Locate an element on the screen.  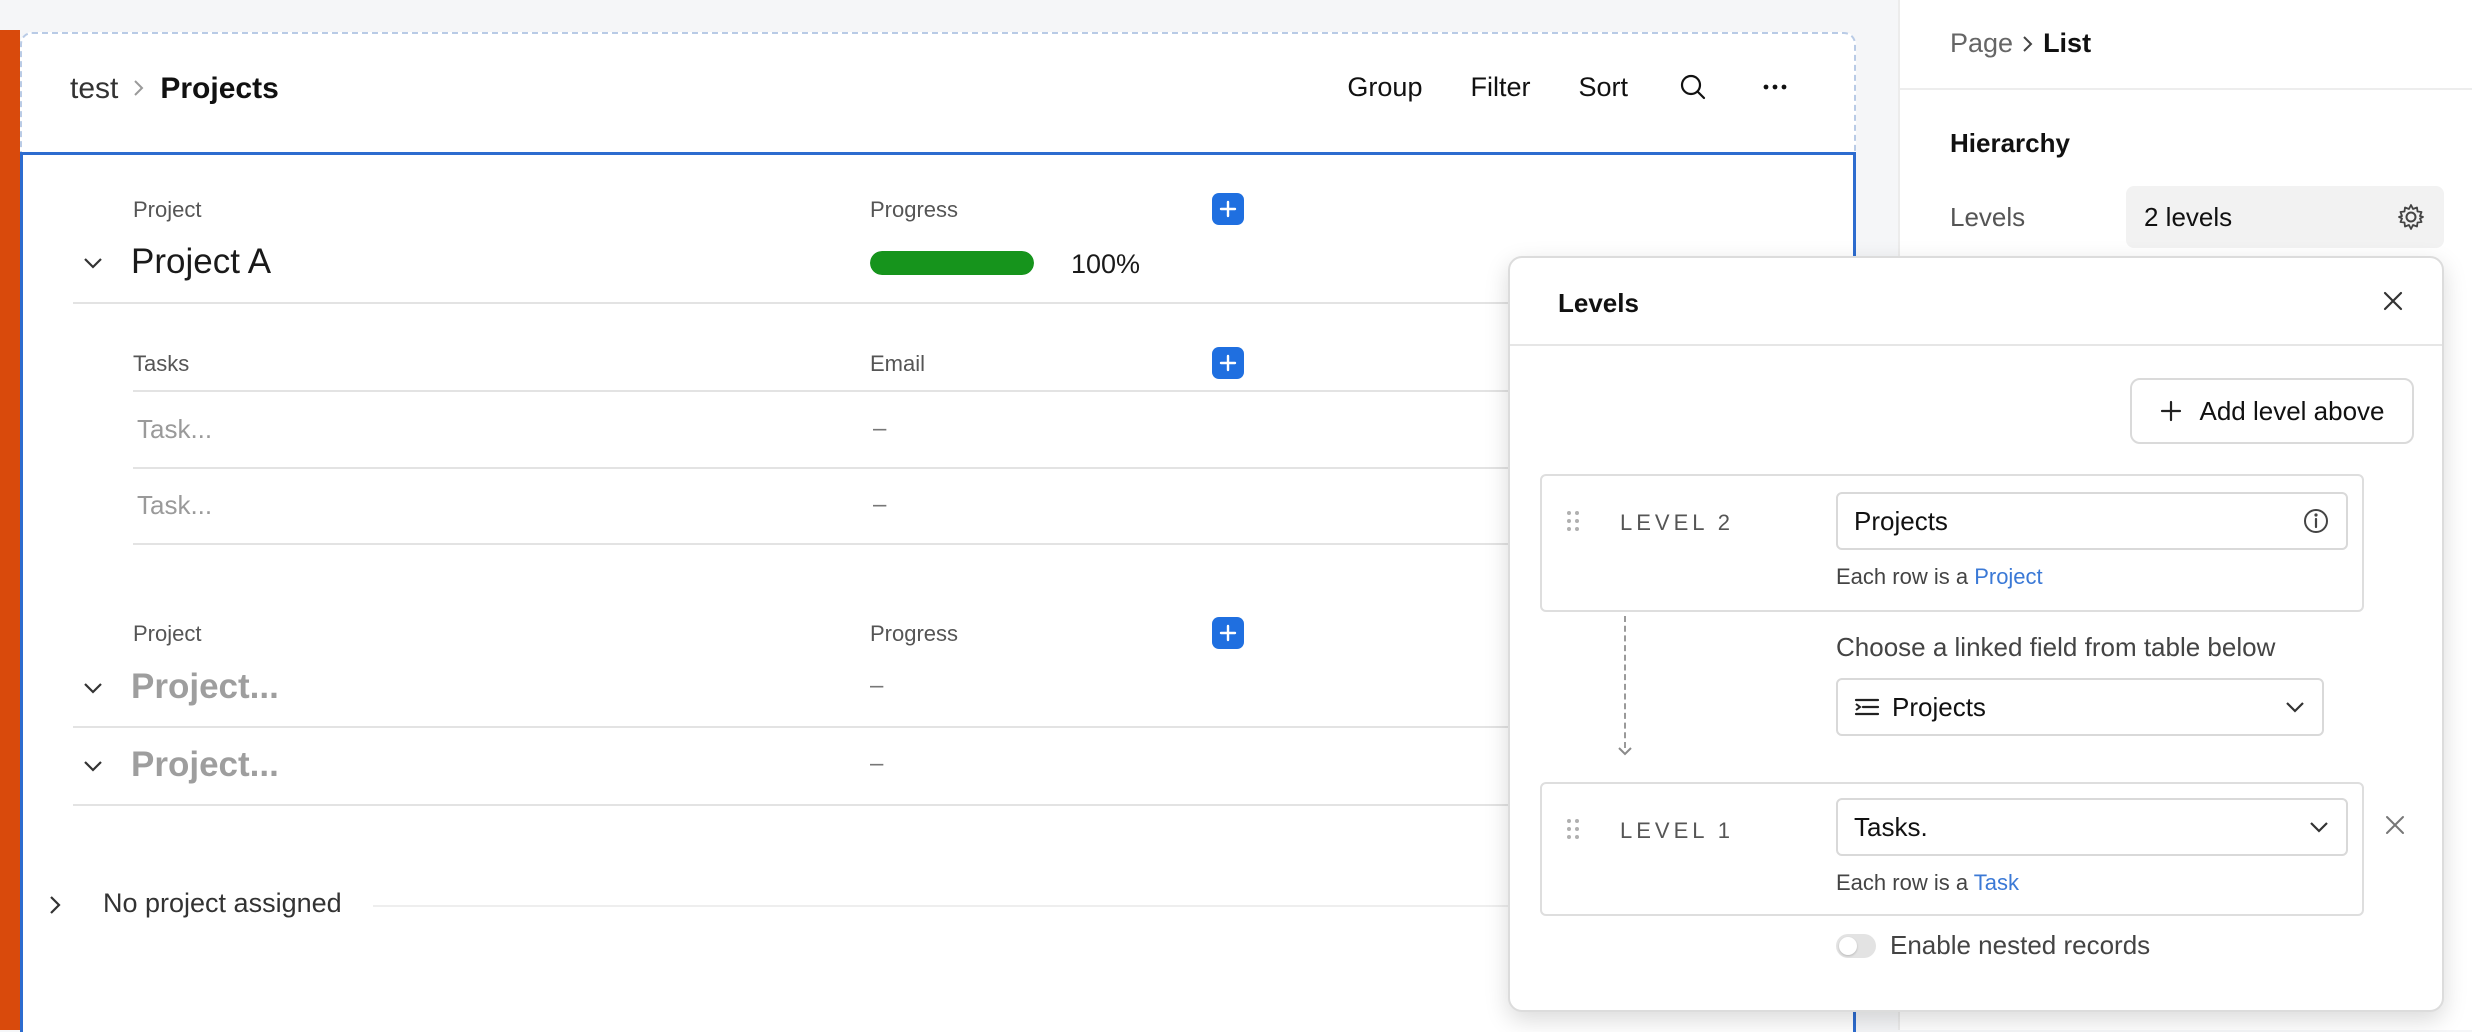
level-1-label: LEVEL 1 is located at coordinates (1677, 830).